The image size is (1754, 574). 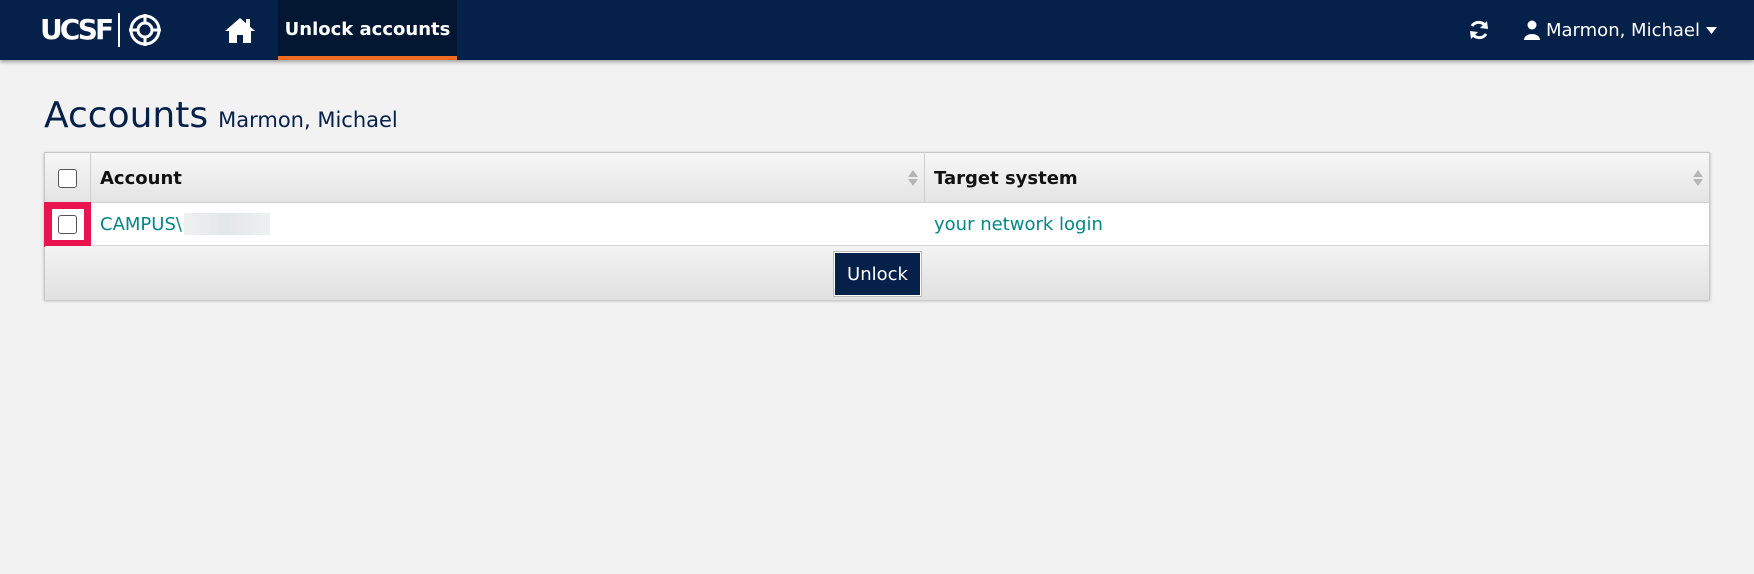 I want to click on row-select-cell, so click(x=67, y=224).